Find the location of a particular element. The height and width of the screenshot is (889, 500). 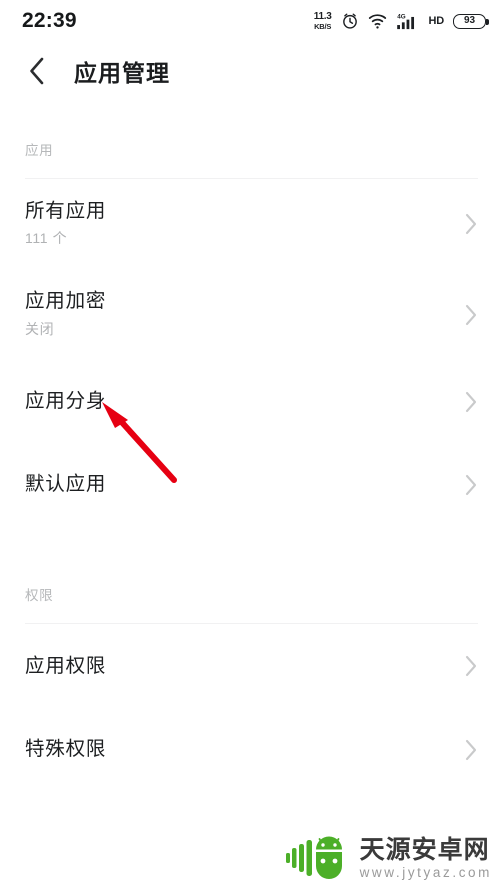

app-bar: 应用管理 is located at coordinates (250, 71).